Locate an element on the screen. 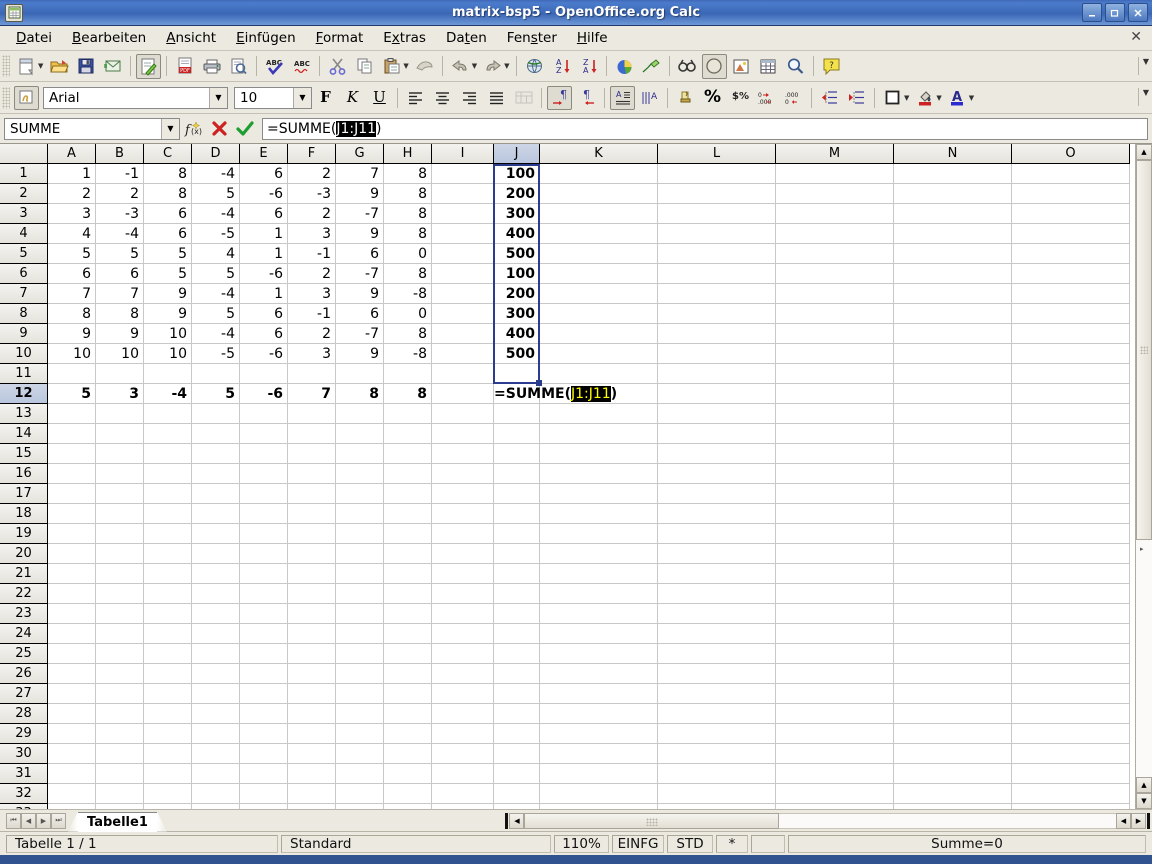 Image resolution: width=1152 pixels, height=864 pixels. cell-M29 is located at coordinates (835, 734).